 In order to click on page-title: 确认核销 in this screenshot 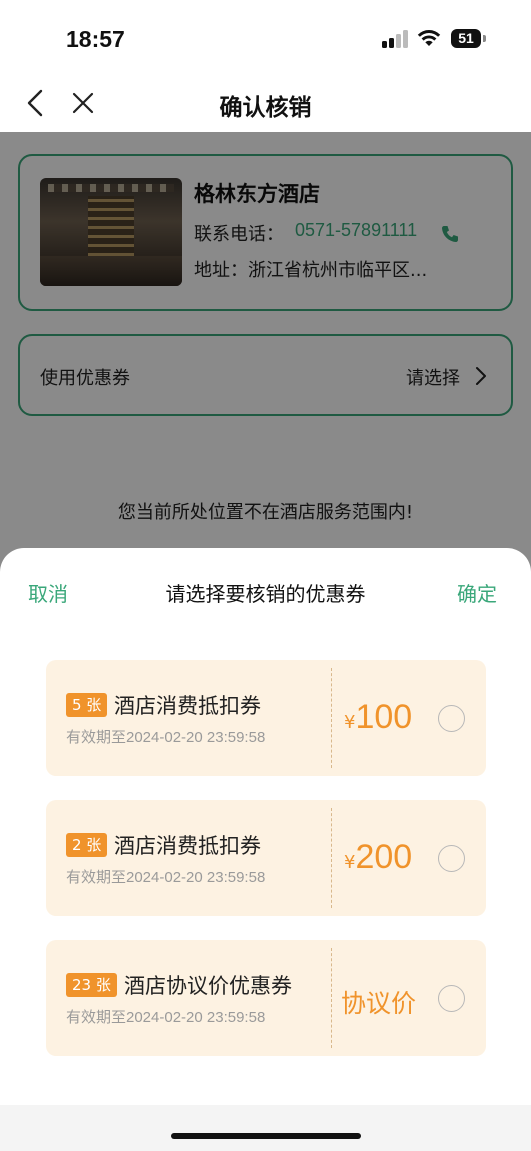, I will do `click(265, 108)`.